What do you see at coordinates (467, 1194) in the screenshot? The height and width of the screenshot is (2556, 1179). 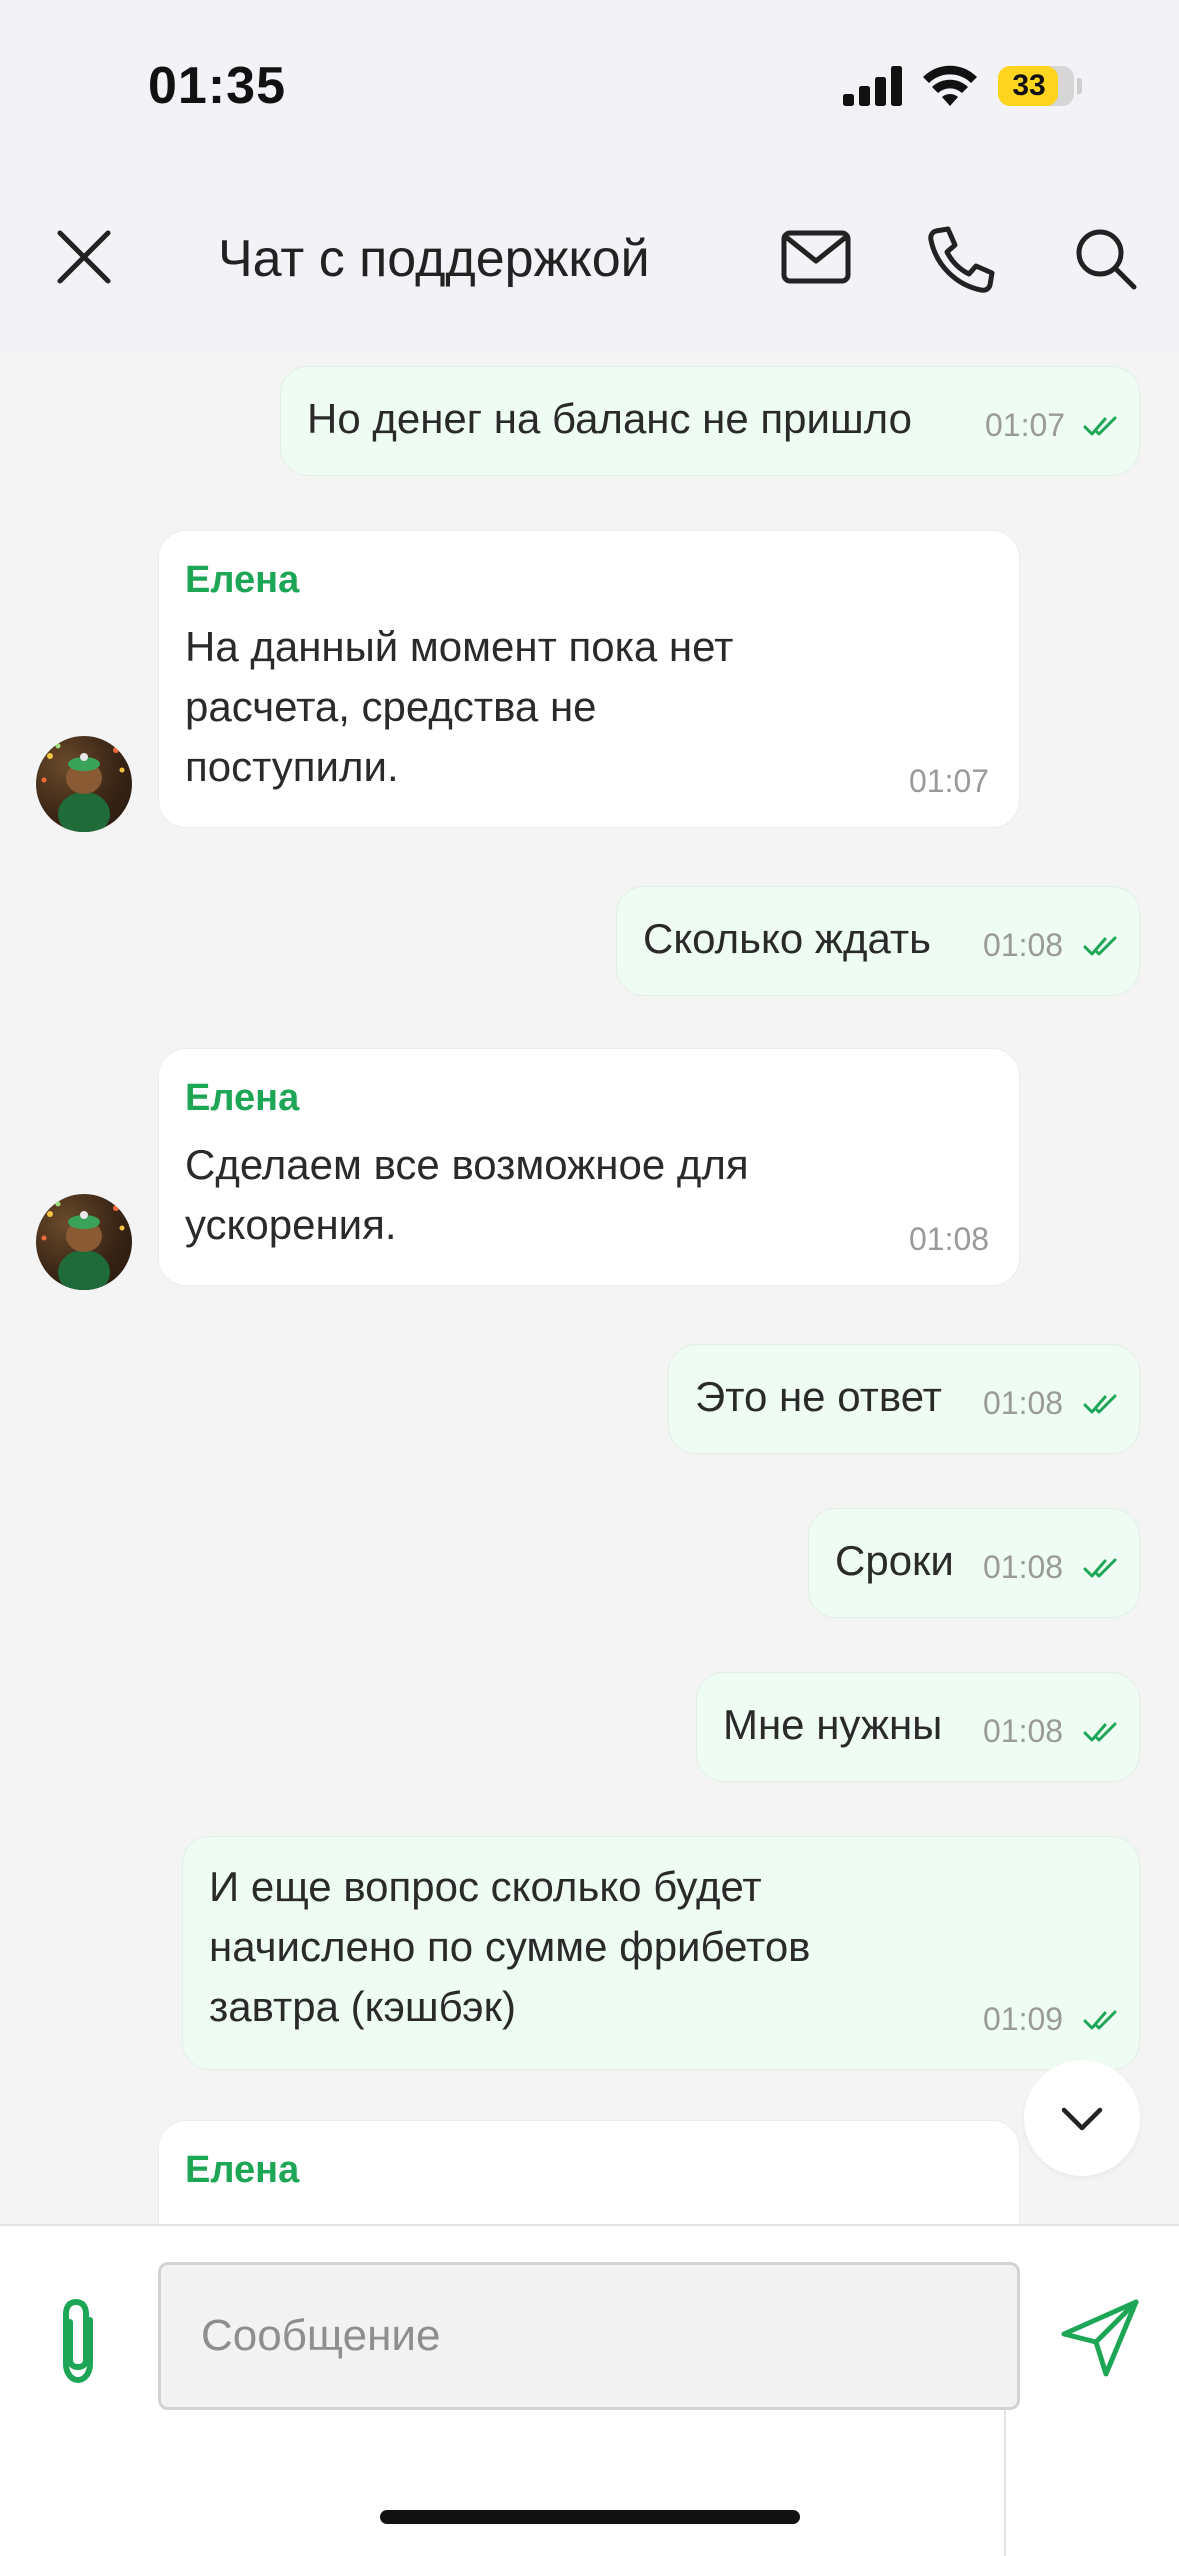 I see `message-text: Сделаем все возможное для ускорения.` at bounding box center [467, 1194].